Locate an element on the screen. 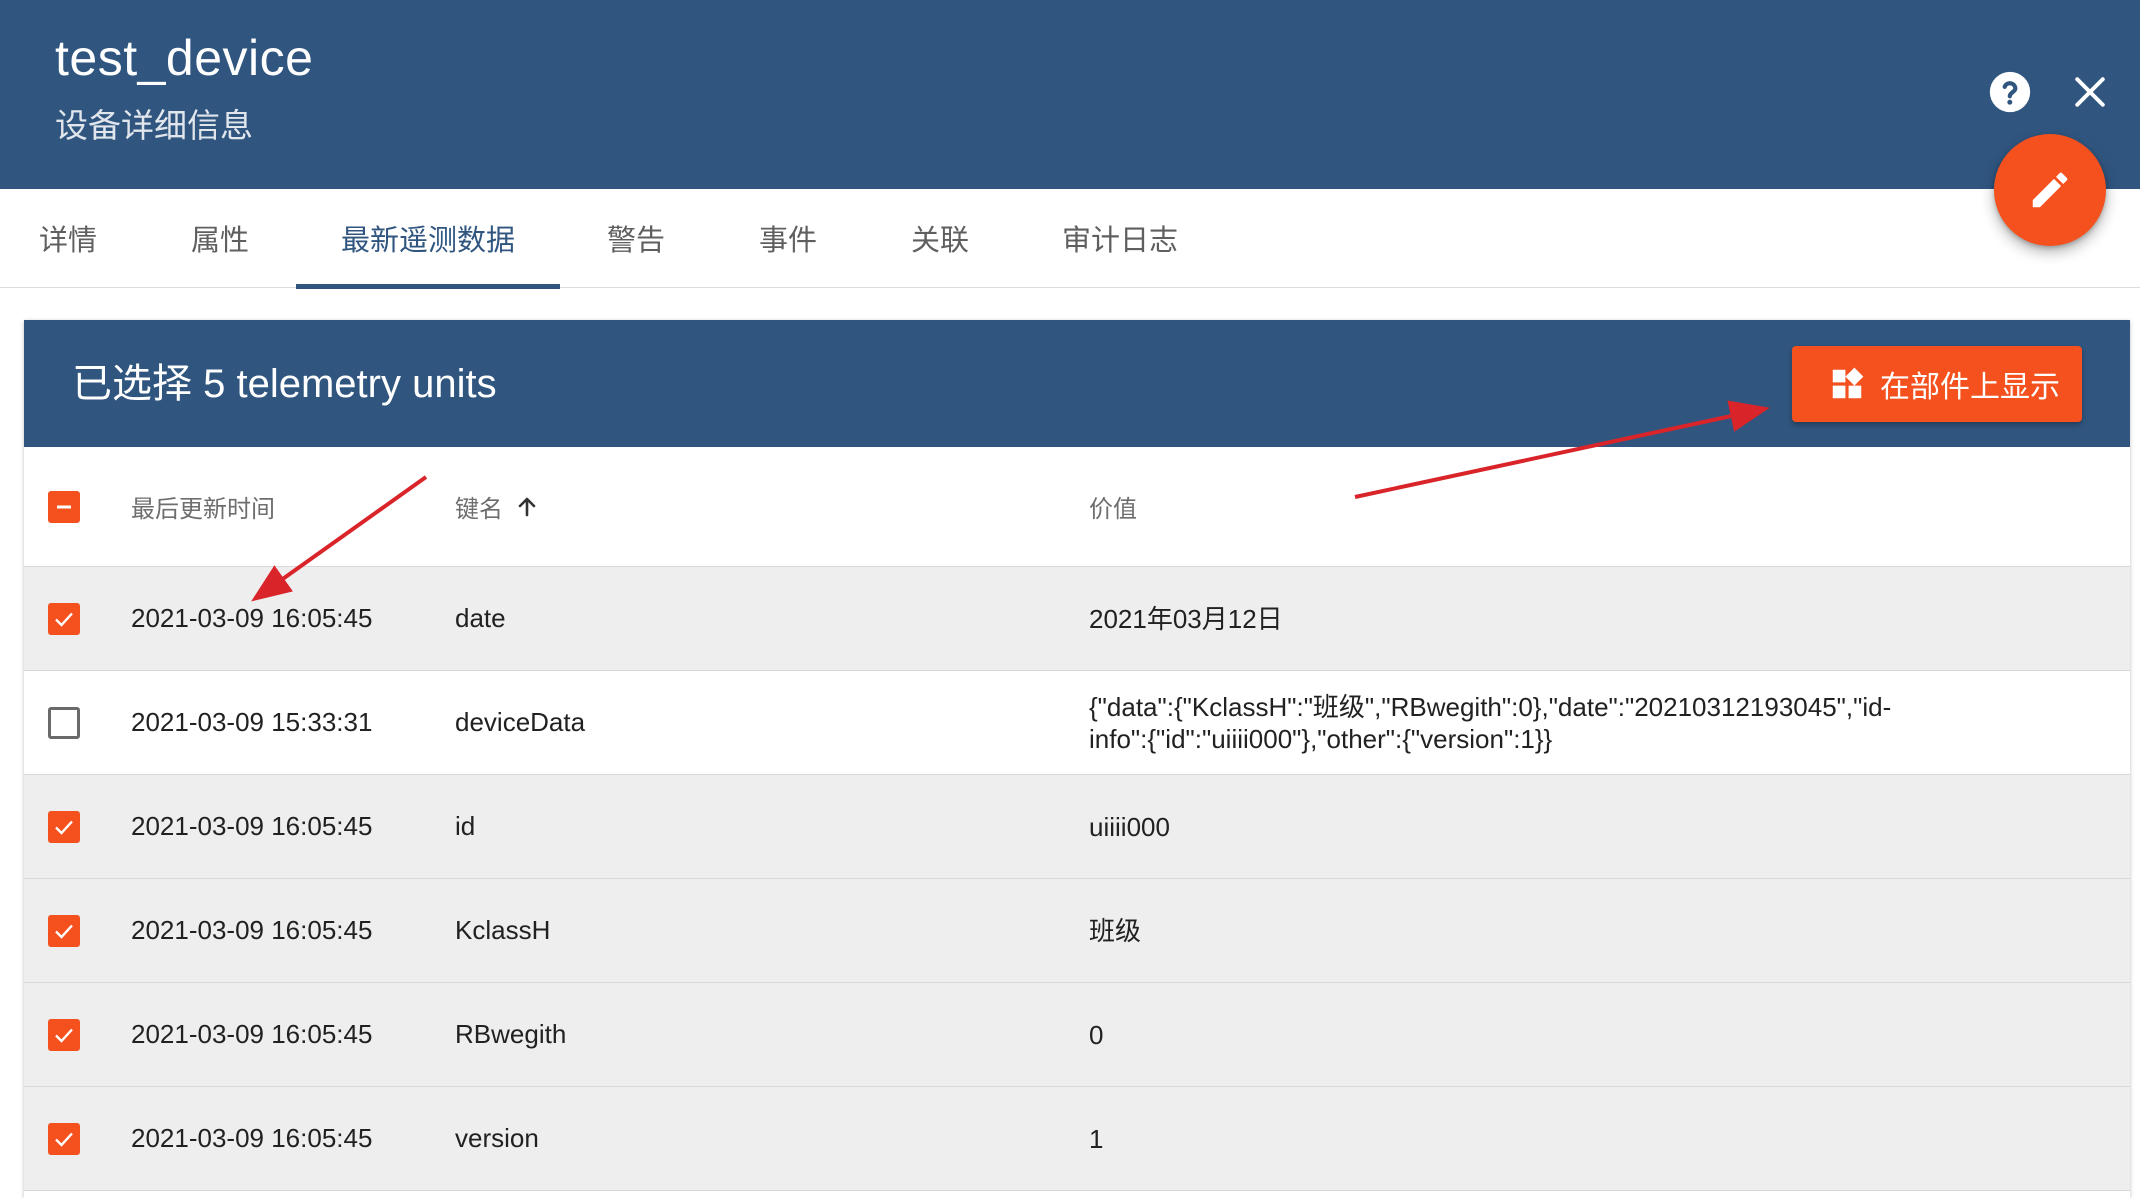 This screenshot has height=1198, width=2140. table-row: 2021-03-09 16:05:45 RBwegith 0 is located at coordinates (1077, 1035).